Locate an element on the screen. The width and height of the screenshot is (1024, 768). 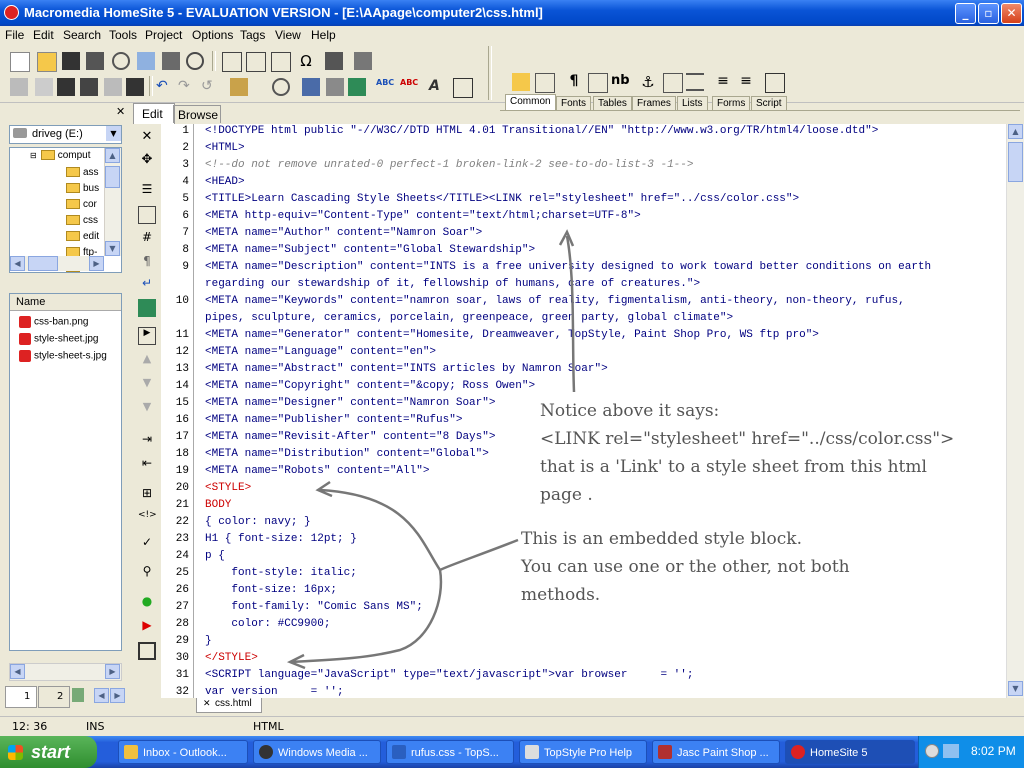
system-tray: 8:02 PM is located at coordinates (971, 752).